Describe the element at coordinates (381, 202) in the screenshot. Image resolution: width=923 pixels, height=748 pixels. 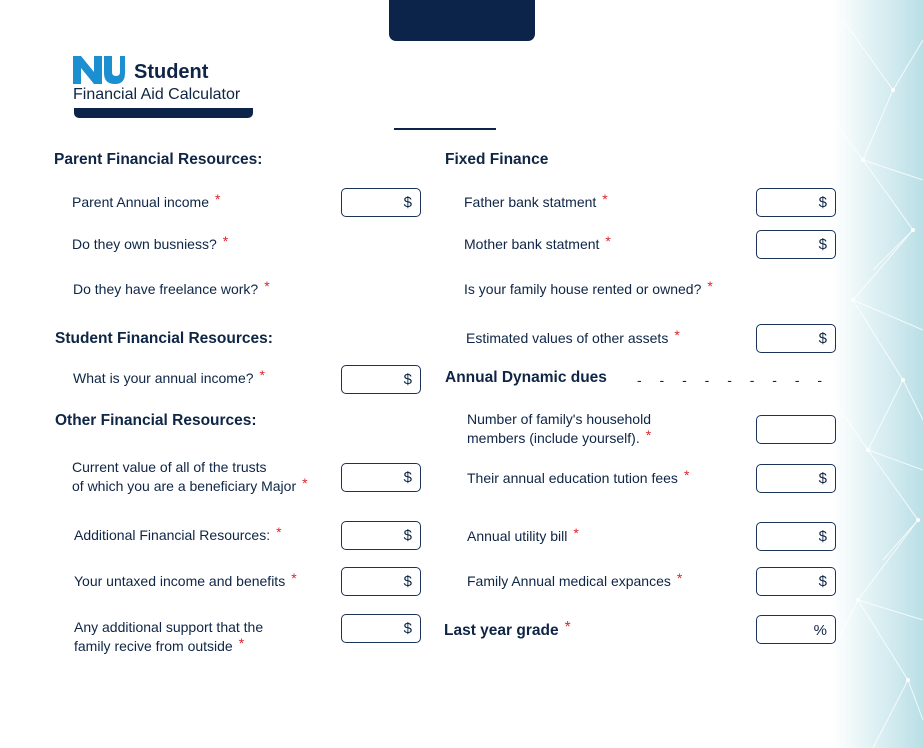
I see `parent-income-input: $` at that location.